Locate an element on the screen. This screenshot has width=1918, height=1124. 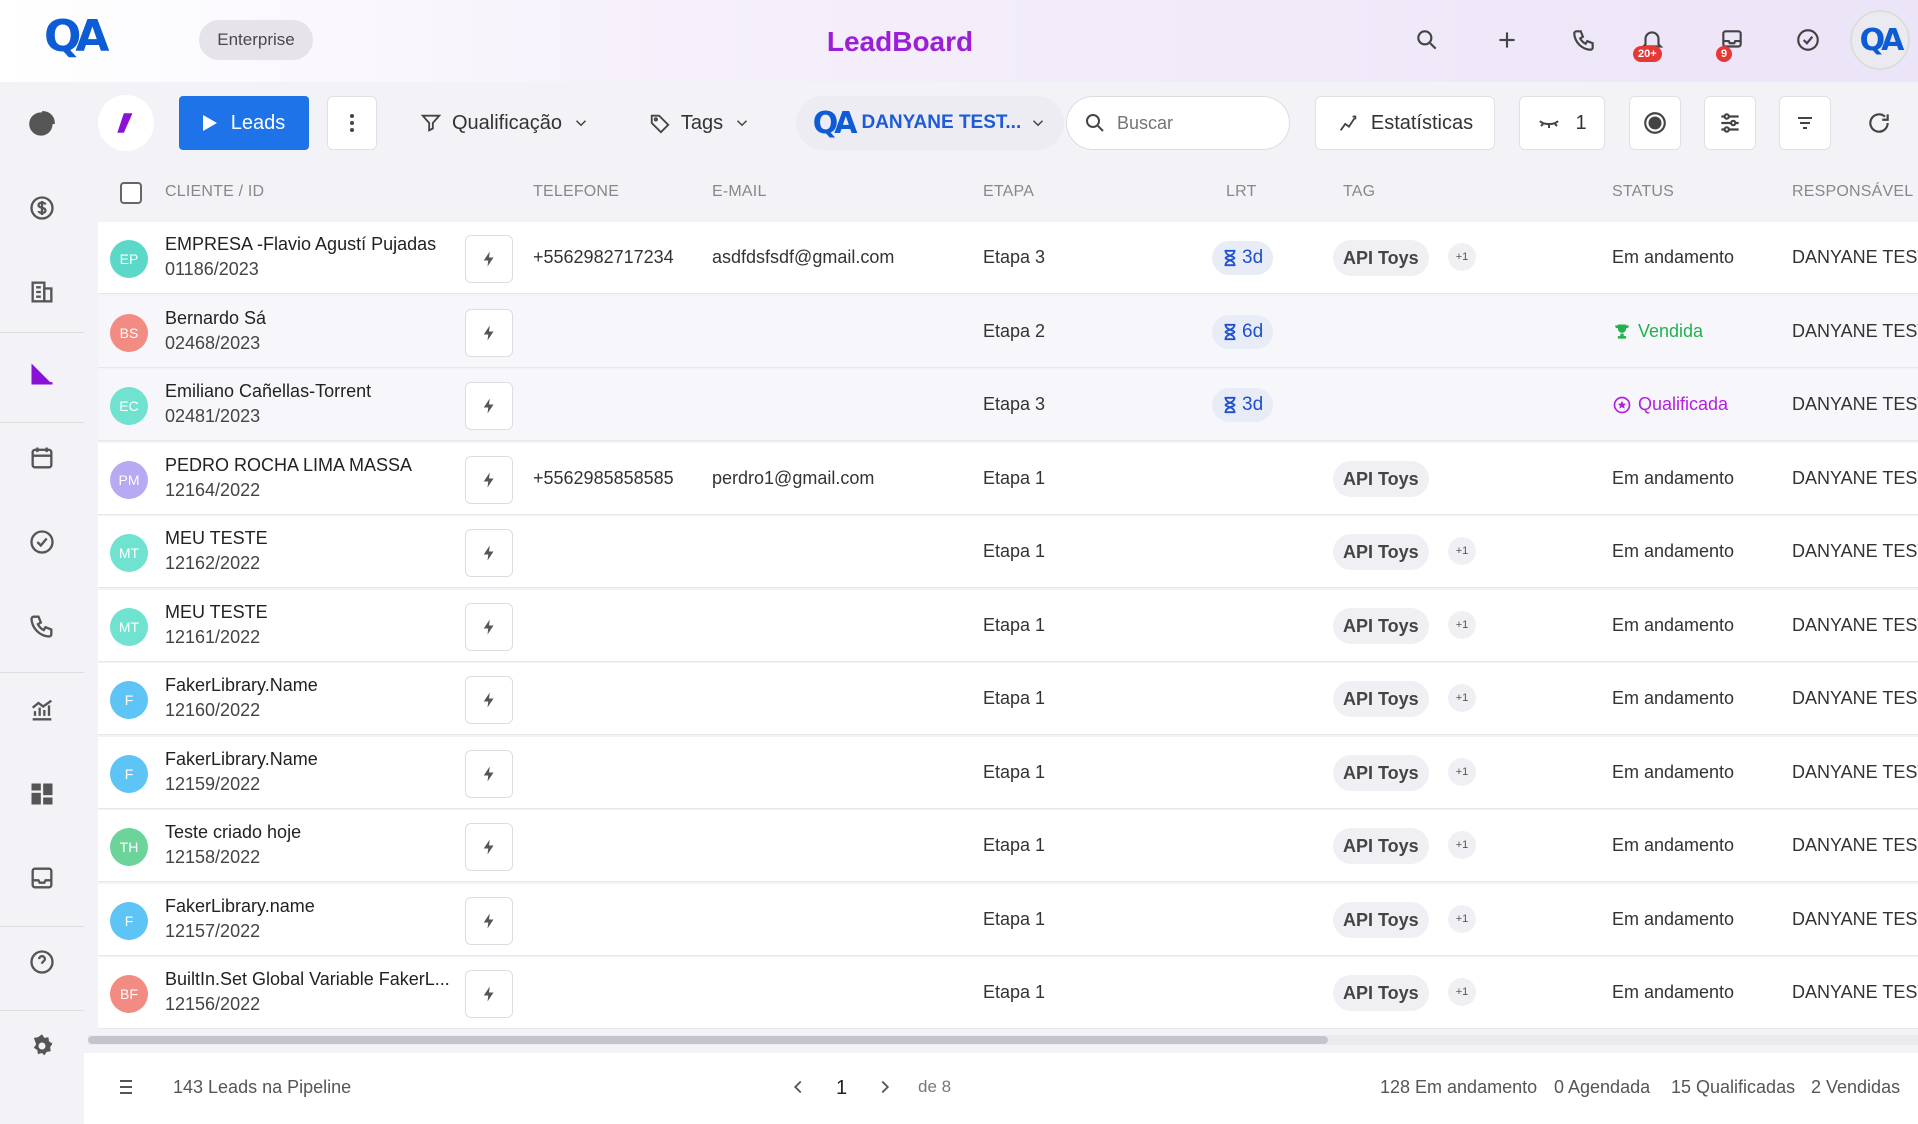
settings-icon is located at coordinates (42, 1046).